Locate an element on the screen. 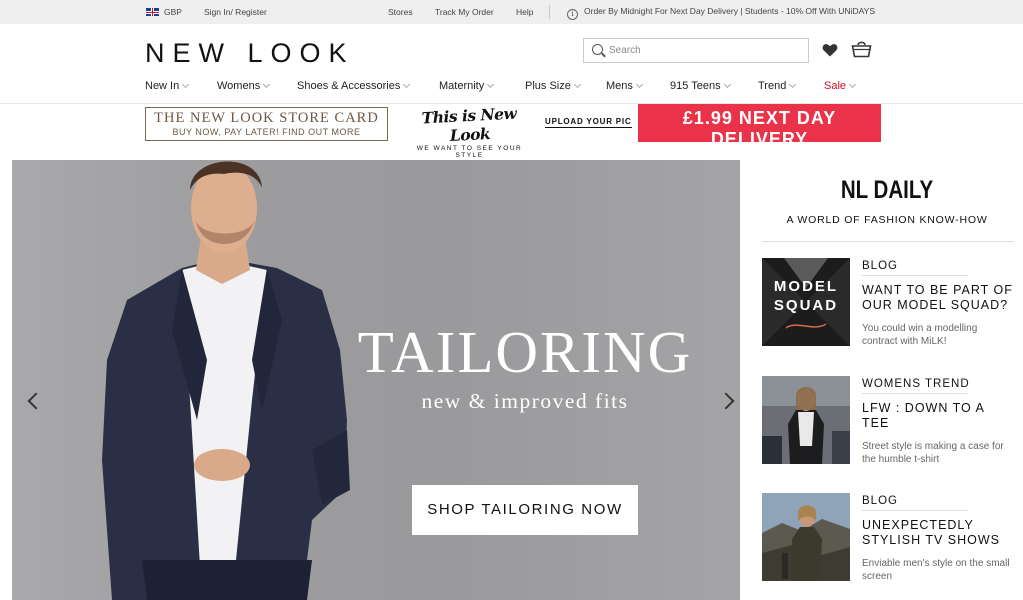  nl-daily-title: NL DAILY is located at coordinates (887, 190).